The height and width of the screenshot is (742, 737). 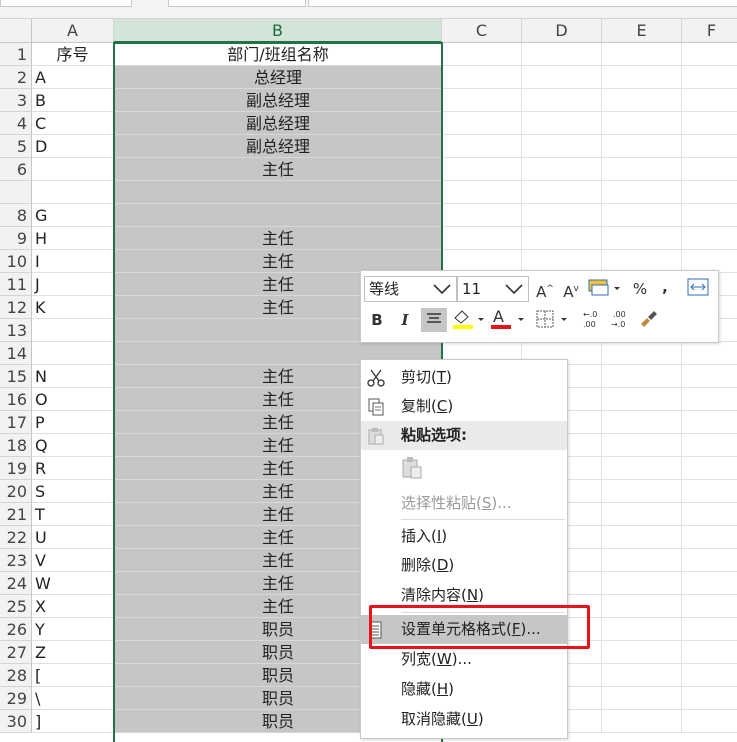 I want to click on row-header: 17, so click(x=16, y=422).